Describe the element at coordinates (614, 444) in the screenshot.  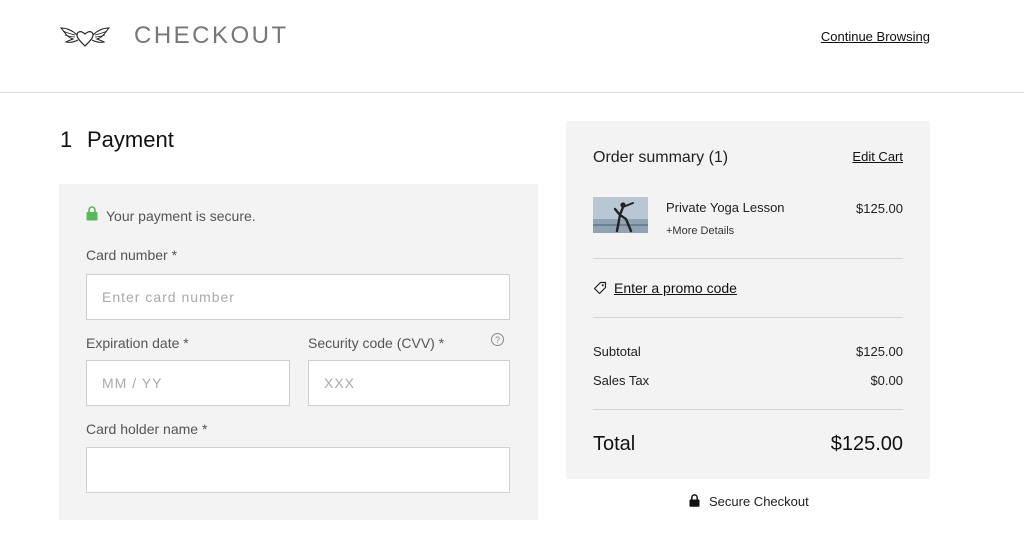
I see `total-label: Total` at that location.